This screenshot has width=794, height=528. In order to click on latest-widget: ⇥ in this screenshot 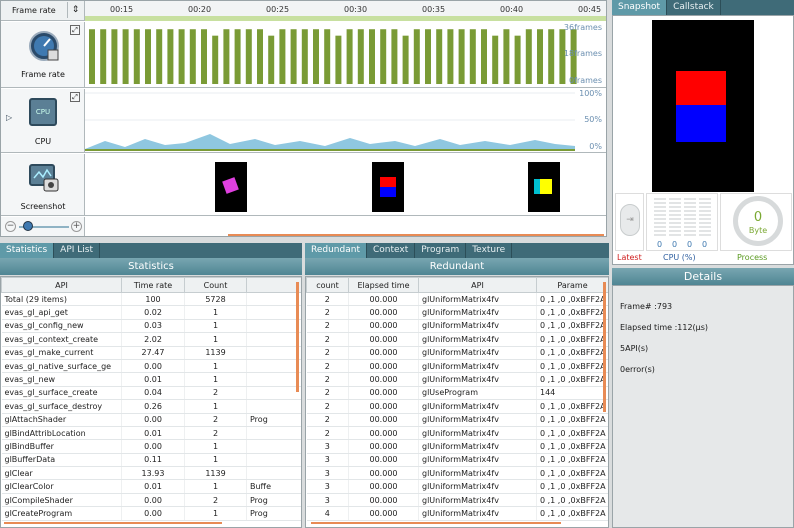, I will do `click(629, 222)`.